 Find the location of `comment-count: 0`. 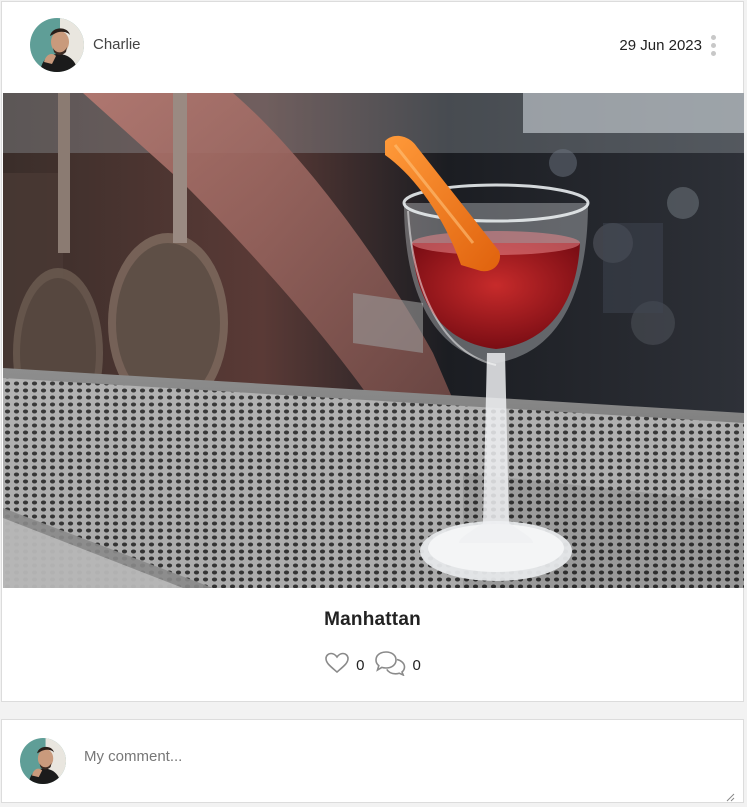

comment-count: 0 is located at coordinates (416, 665).